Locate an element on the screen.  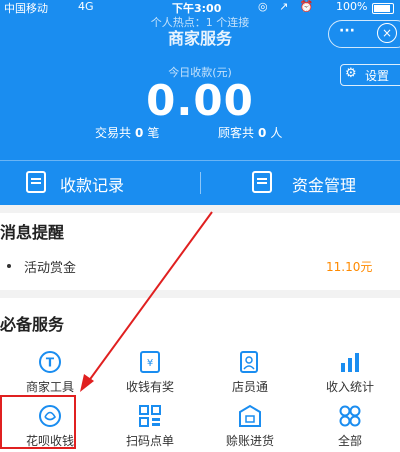
all-icon is located at coordinates (350, 416).